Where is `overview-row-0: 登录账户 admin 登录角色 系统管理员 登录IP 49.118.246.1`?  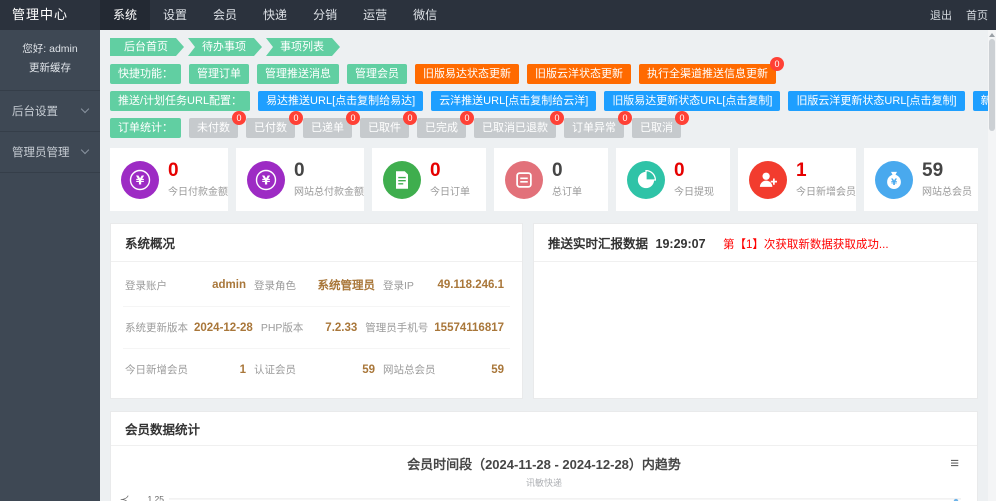 overview-row-0: 登录账户 admin 登录角色 系统管理员 登录IP 49.118.246.1 is located at coordinates (316, 285).